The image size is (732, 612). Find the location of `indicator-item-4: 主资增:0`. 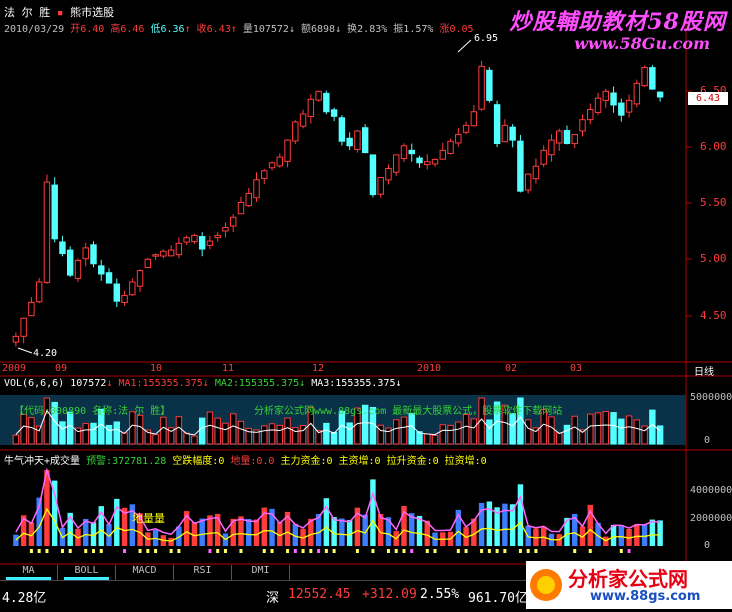

indicator-item-4: 主资增:0 is located at coordinates (356, 461).